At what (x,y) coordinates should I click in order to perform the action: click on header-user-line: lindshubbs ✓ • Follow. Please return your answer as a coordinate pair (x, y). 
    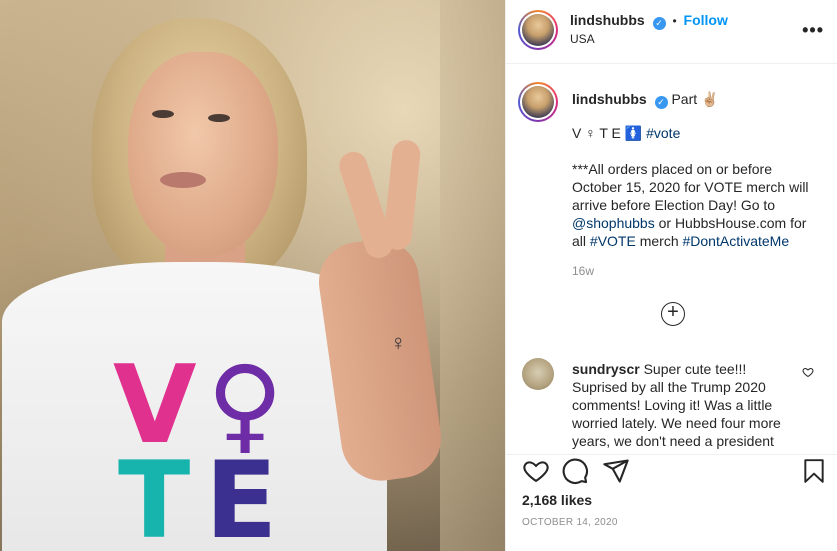
    Looking at the image, I should click on (649, 21).